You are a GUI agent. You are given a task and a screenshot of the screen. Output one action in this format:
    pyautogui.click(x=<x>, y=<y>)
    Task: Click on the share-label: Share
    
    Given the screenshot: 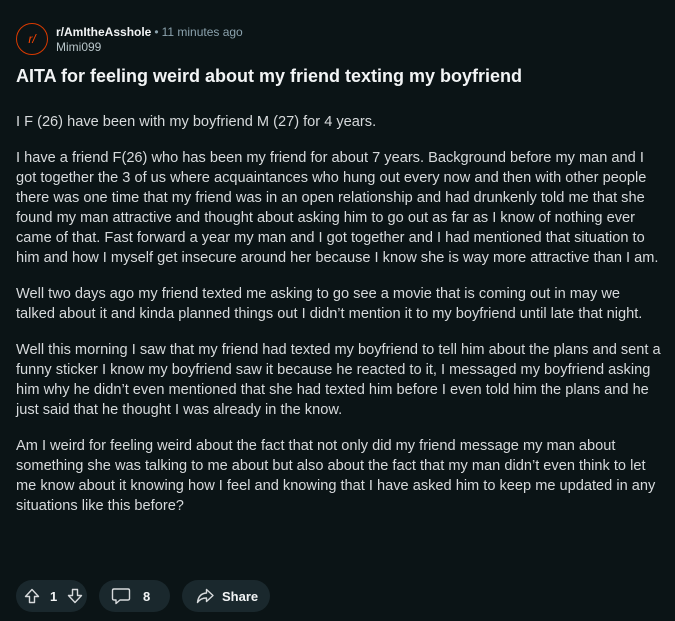 What is the action you would take?
    pyautogui.click(x=240, y=596)
    